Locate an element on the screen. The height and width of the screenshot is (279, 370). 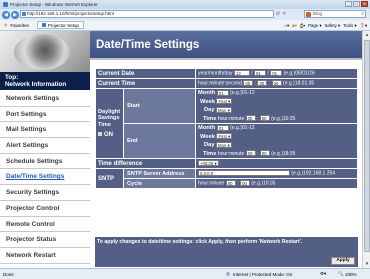
dst-start-week-select: First ▾ is located at coordinates (224, 101).